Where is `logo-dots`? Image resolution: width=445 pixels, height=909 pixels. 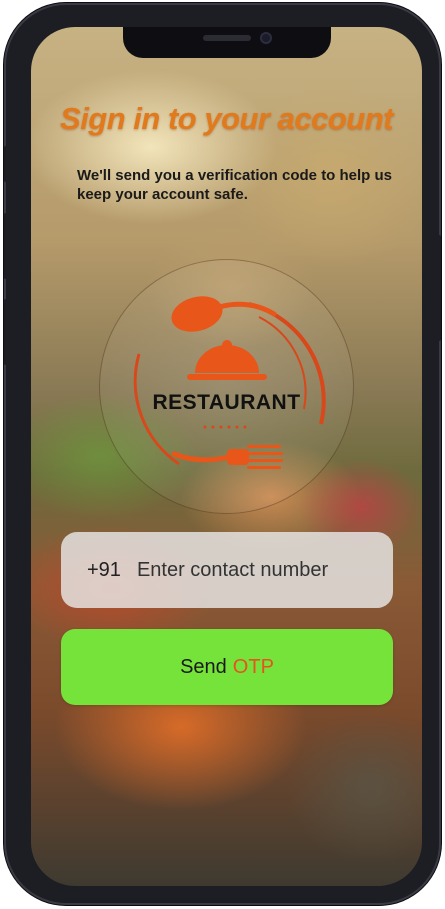 logo-dots is located at coordinates (225, 427).